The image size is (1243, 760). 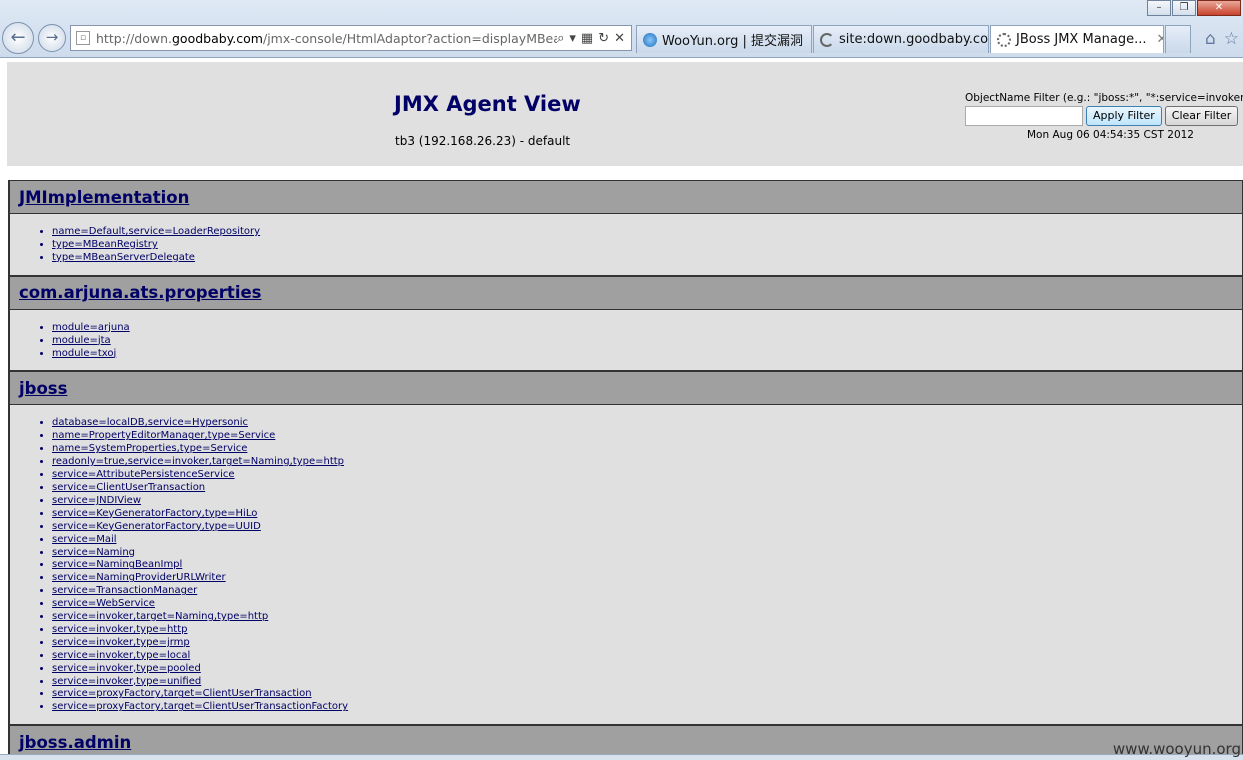 What do you see at coordinates (124, 590) in the screenshot?
I see `mbean-link: service=TransactionManager` at bounding box center [124, 590].